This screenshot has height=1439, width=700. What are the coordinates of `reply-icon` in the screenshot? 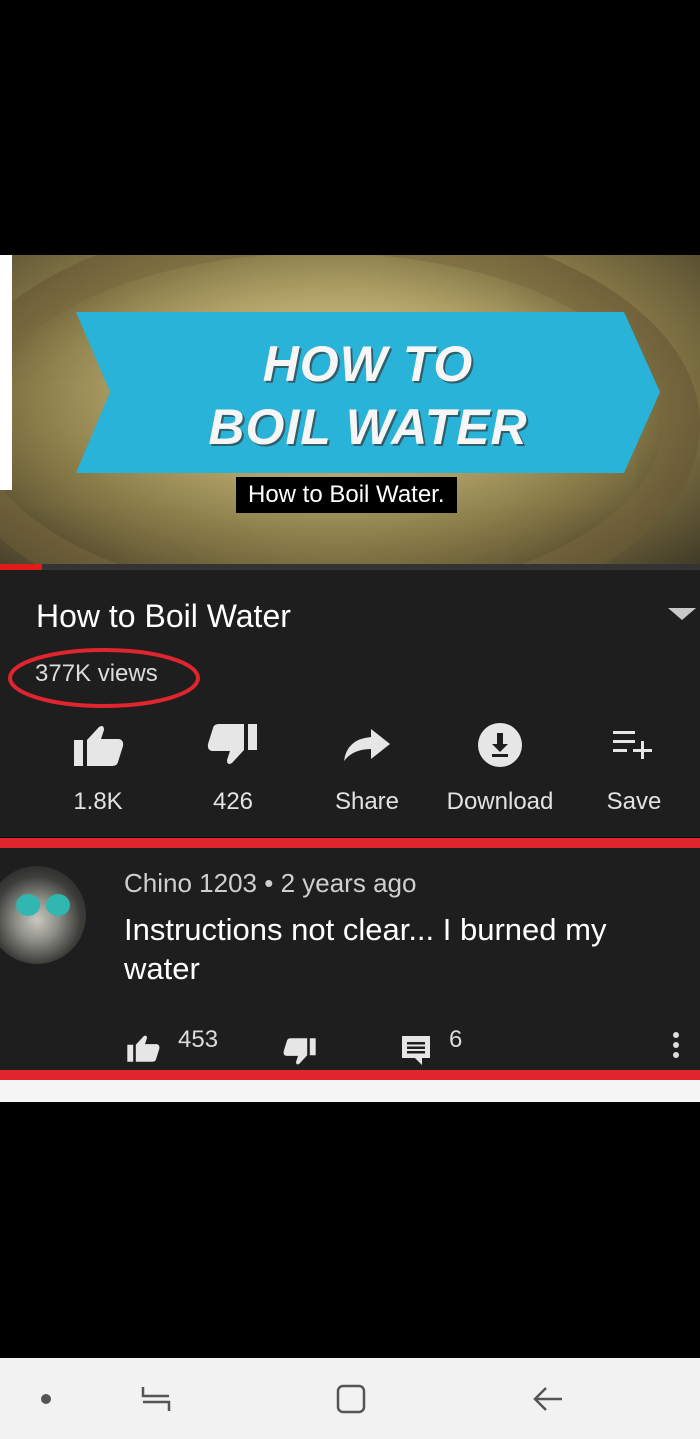 It's located at (416, 1050).